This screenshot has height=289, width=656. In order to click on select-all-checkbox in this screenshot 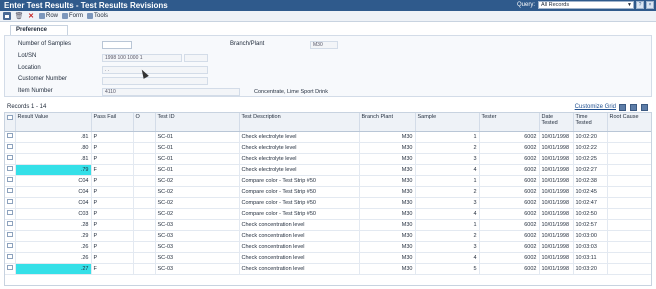, I will do `click(10, 117)`.